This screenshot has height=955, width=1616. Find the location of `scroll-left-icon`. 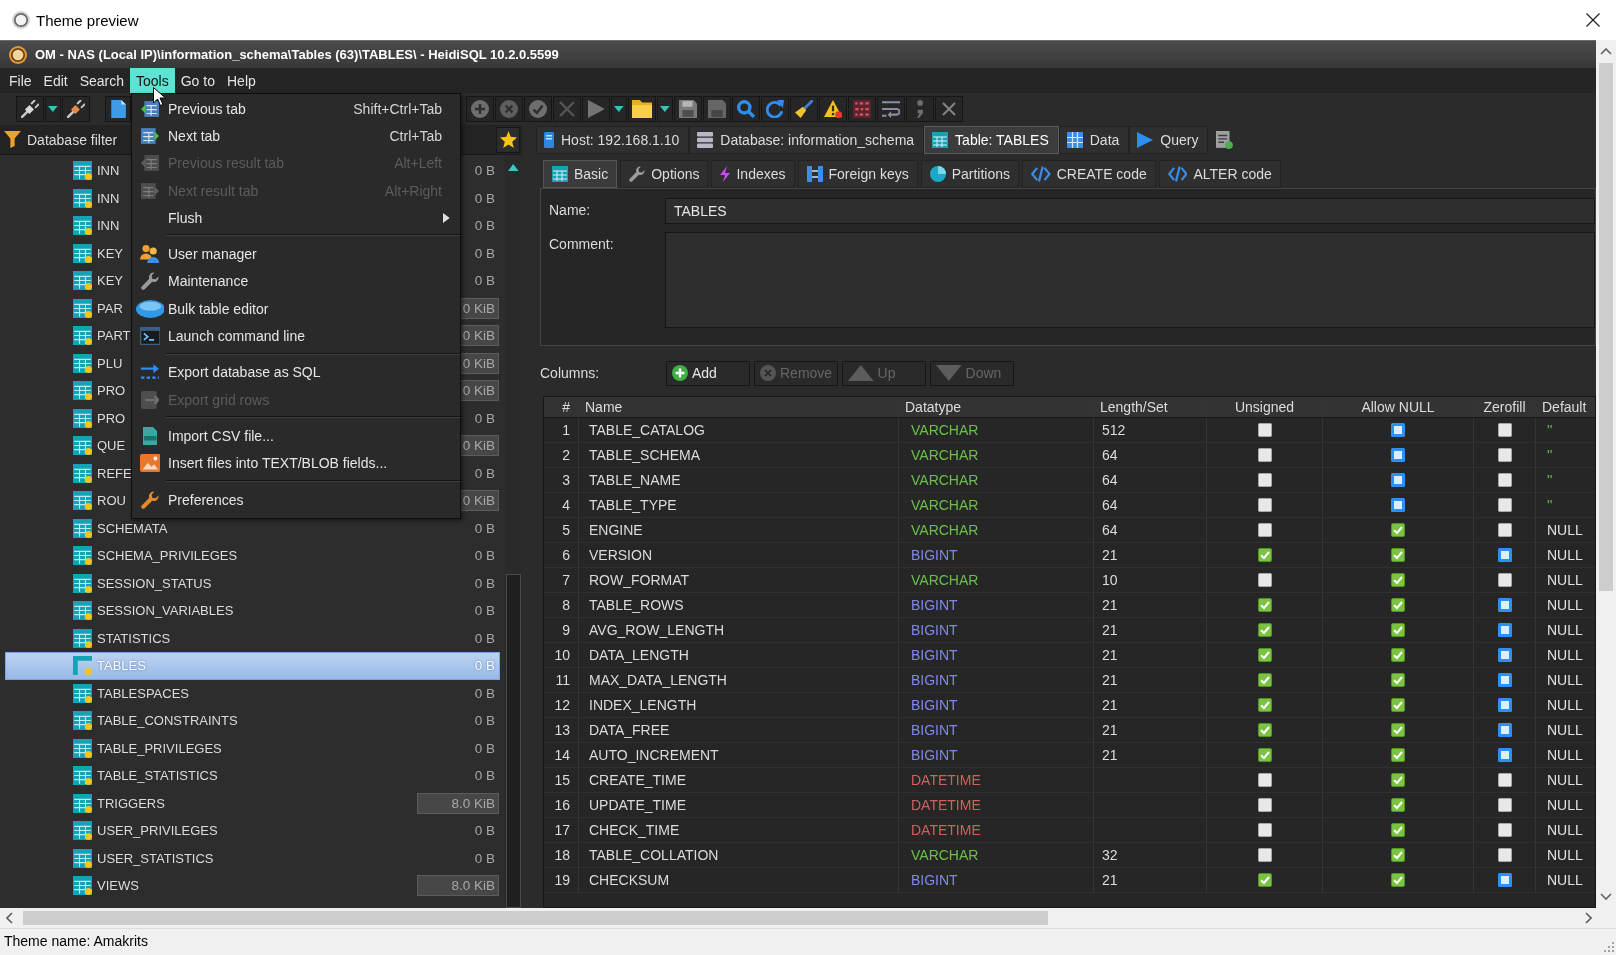

scroll-left-icon is located at coordinates (9, 918).